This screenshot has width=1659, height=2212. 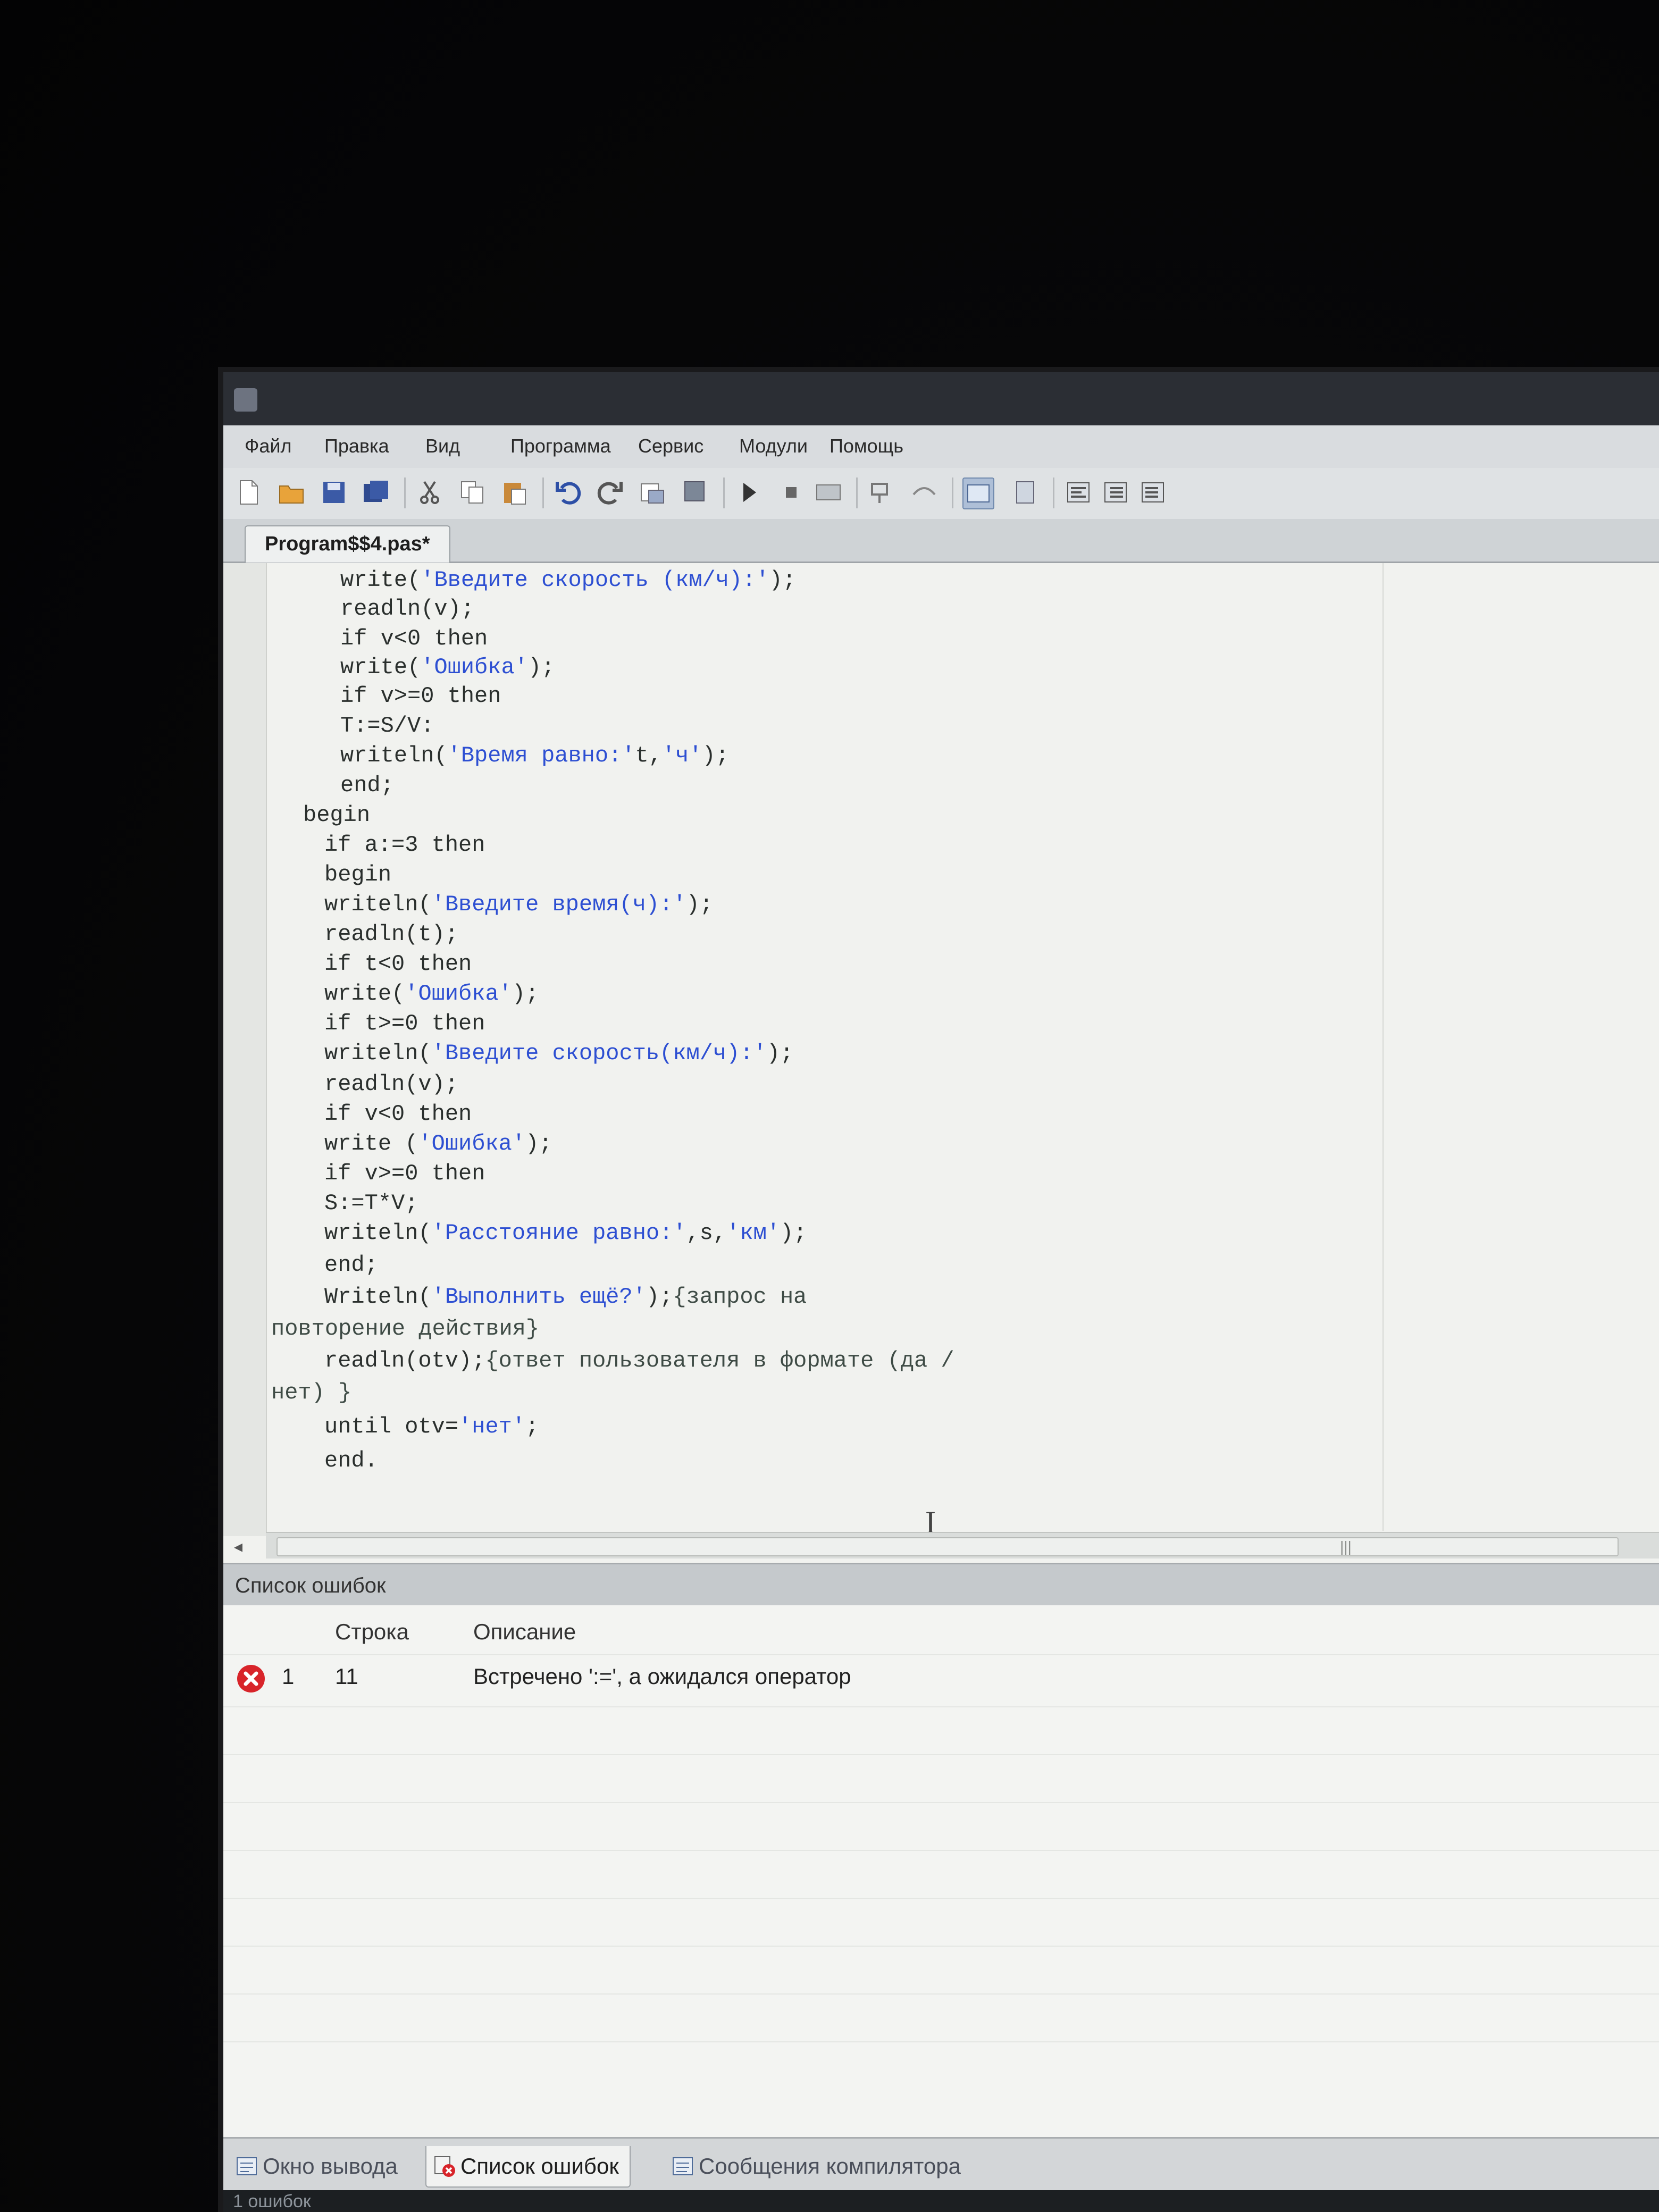 I want to click on code-line: write('Введите скорость (км/ч):');, so click(x=568, y=580).